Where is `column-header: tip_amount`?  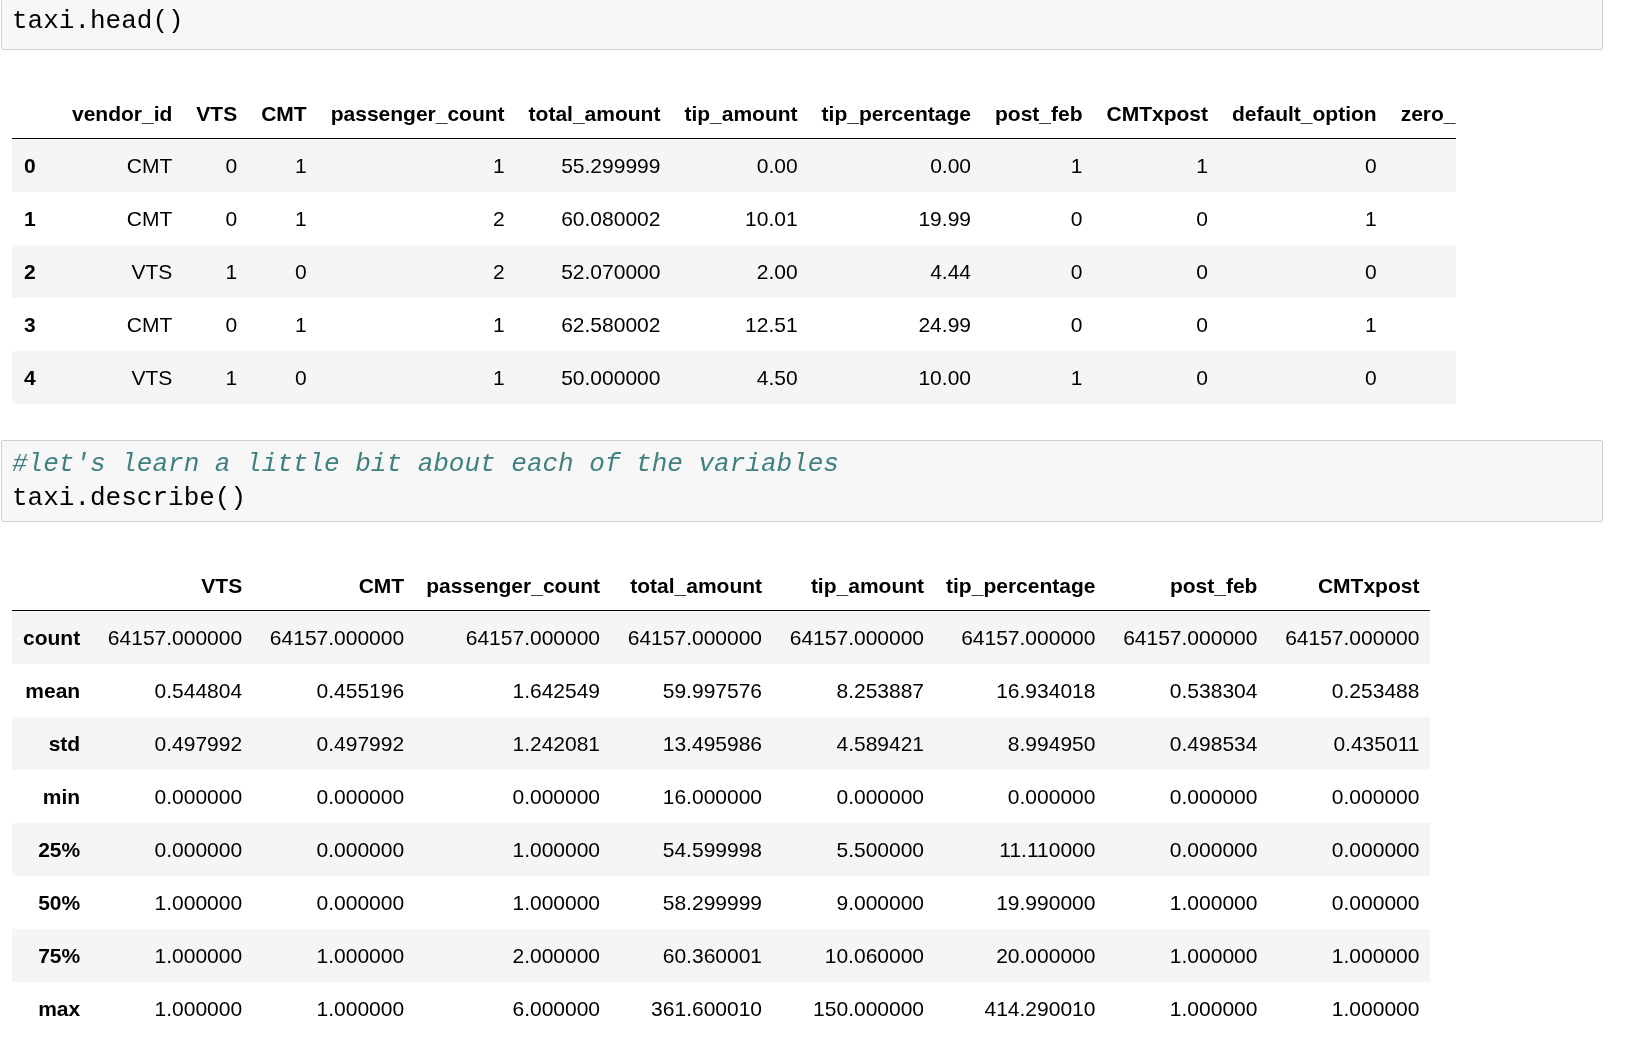
column-header: tip_amount is located at coordinates (867, 585).